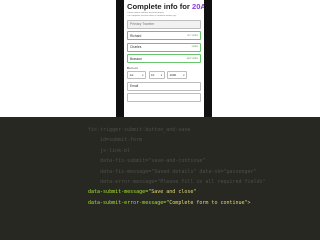 Image resolution: width=320 pixels, height=240 pixels. I want to click on code-attribute: data-submit-message=, so click(118, 192).